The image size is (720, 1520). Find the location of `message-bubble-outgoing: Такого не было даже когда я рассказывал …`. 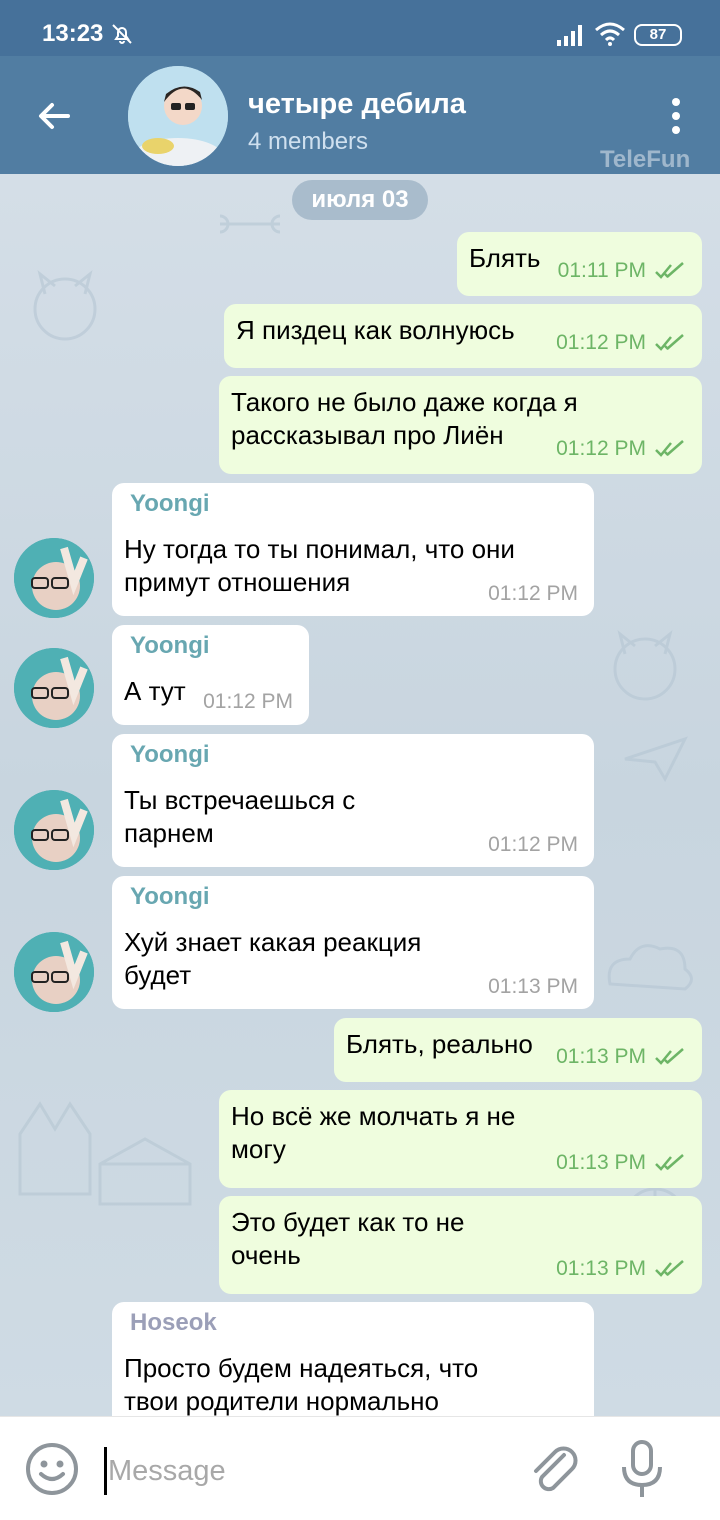

message-bubble-outgoing: Такого не было даже когда я рассказывал … is located at coordinates (460, 425).